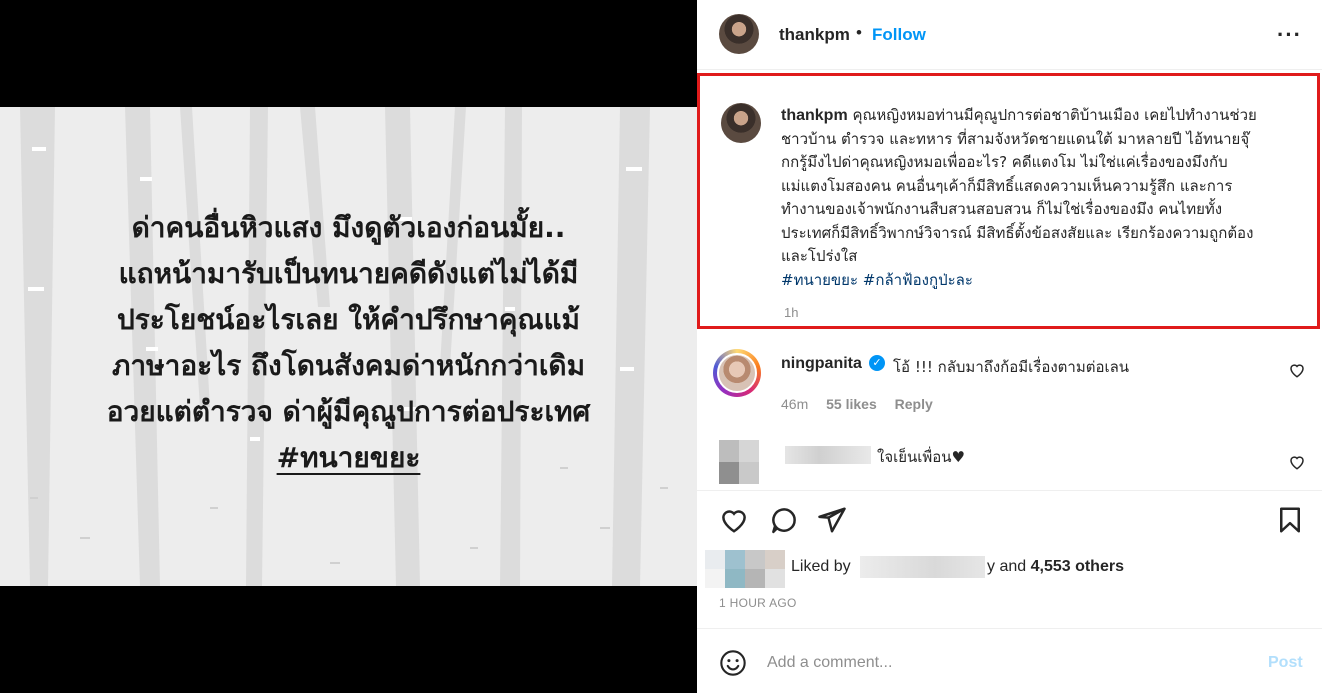 The image size is (1322, 693). I want to click on comment-item: ใจเย็นเพื่อน♥, so click(1009, 464).